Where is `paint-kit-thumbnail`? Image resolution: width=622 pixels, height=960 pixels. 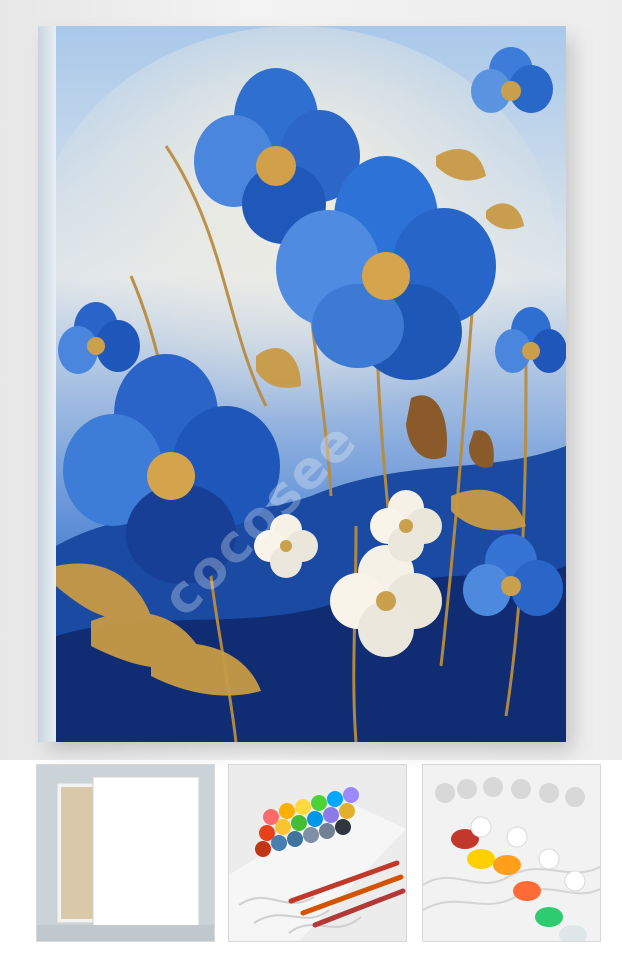
paint-kit-thumbnail is located at coordinates (317, 853).